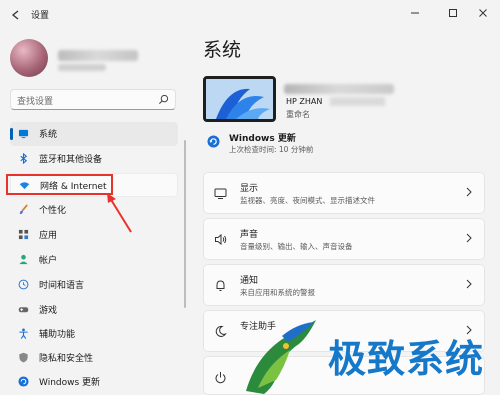 This screenshot has height=395, width=500. I want to click on windows-bloom-wallpaper, so click(239, 99).